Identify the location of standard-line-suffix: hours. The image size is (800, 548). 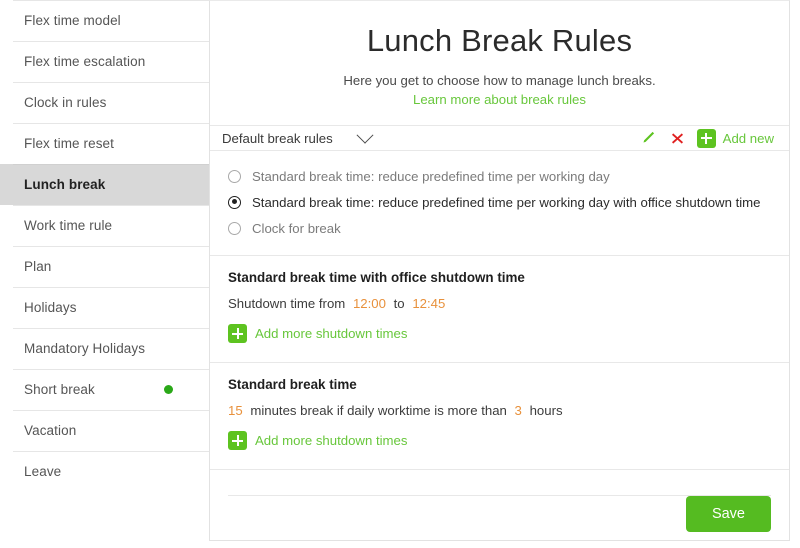
(546, 410).